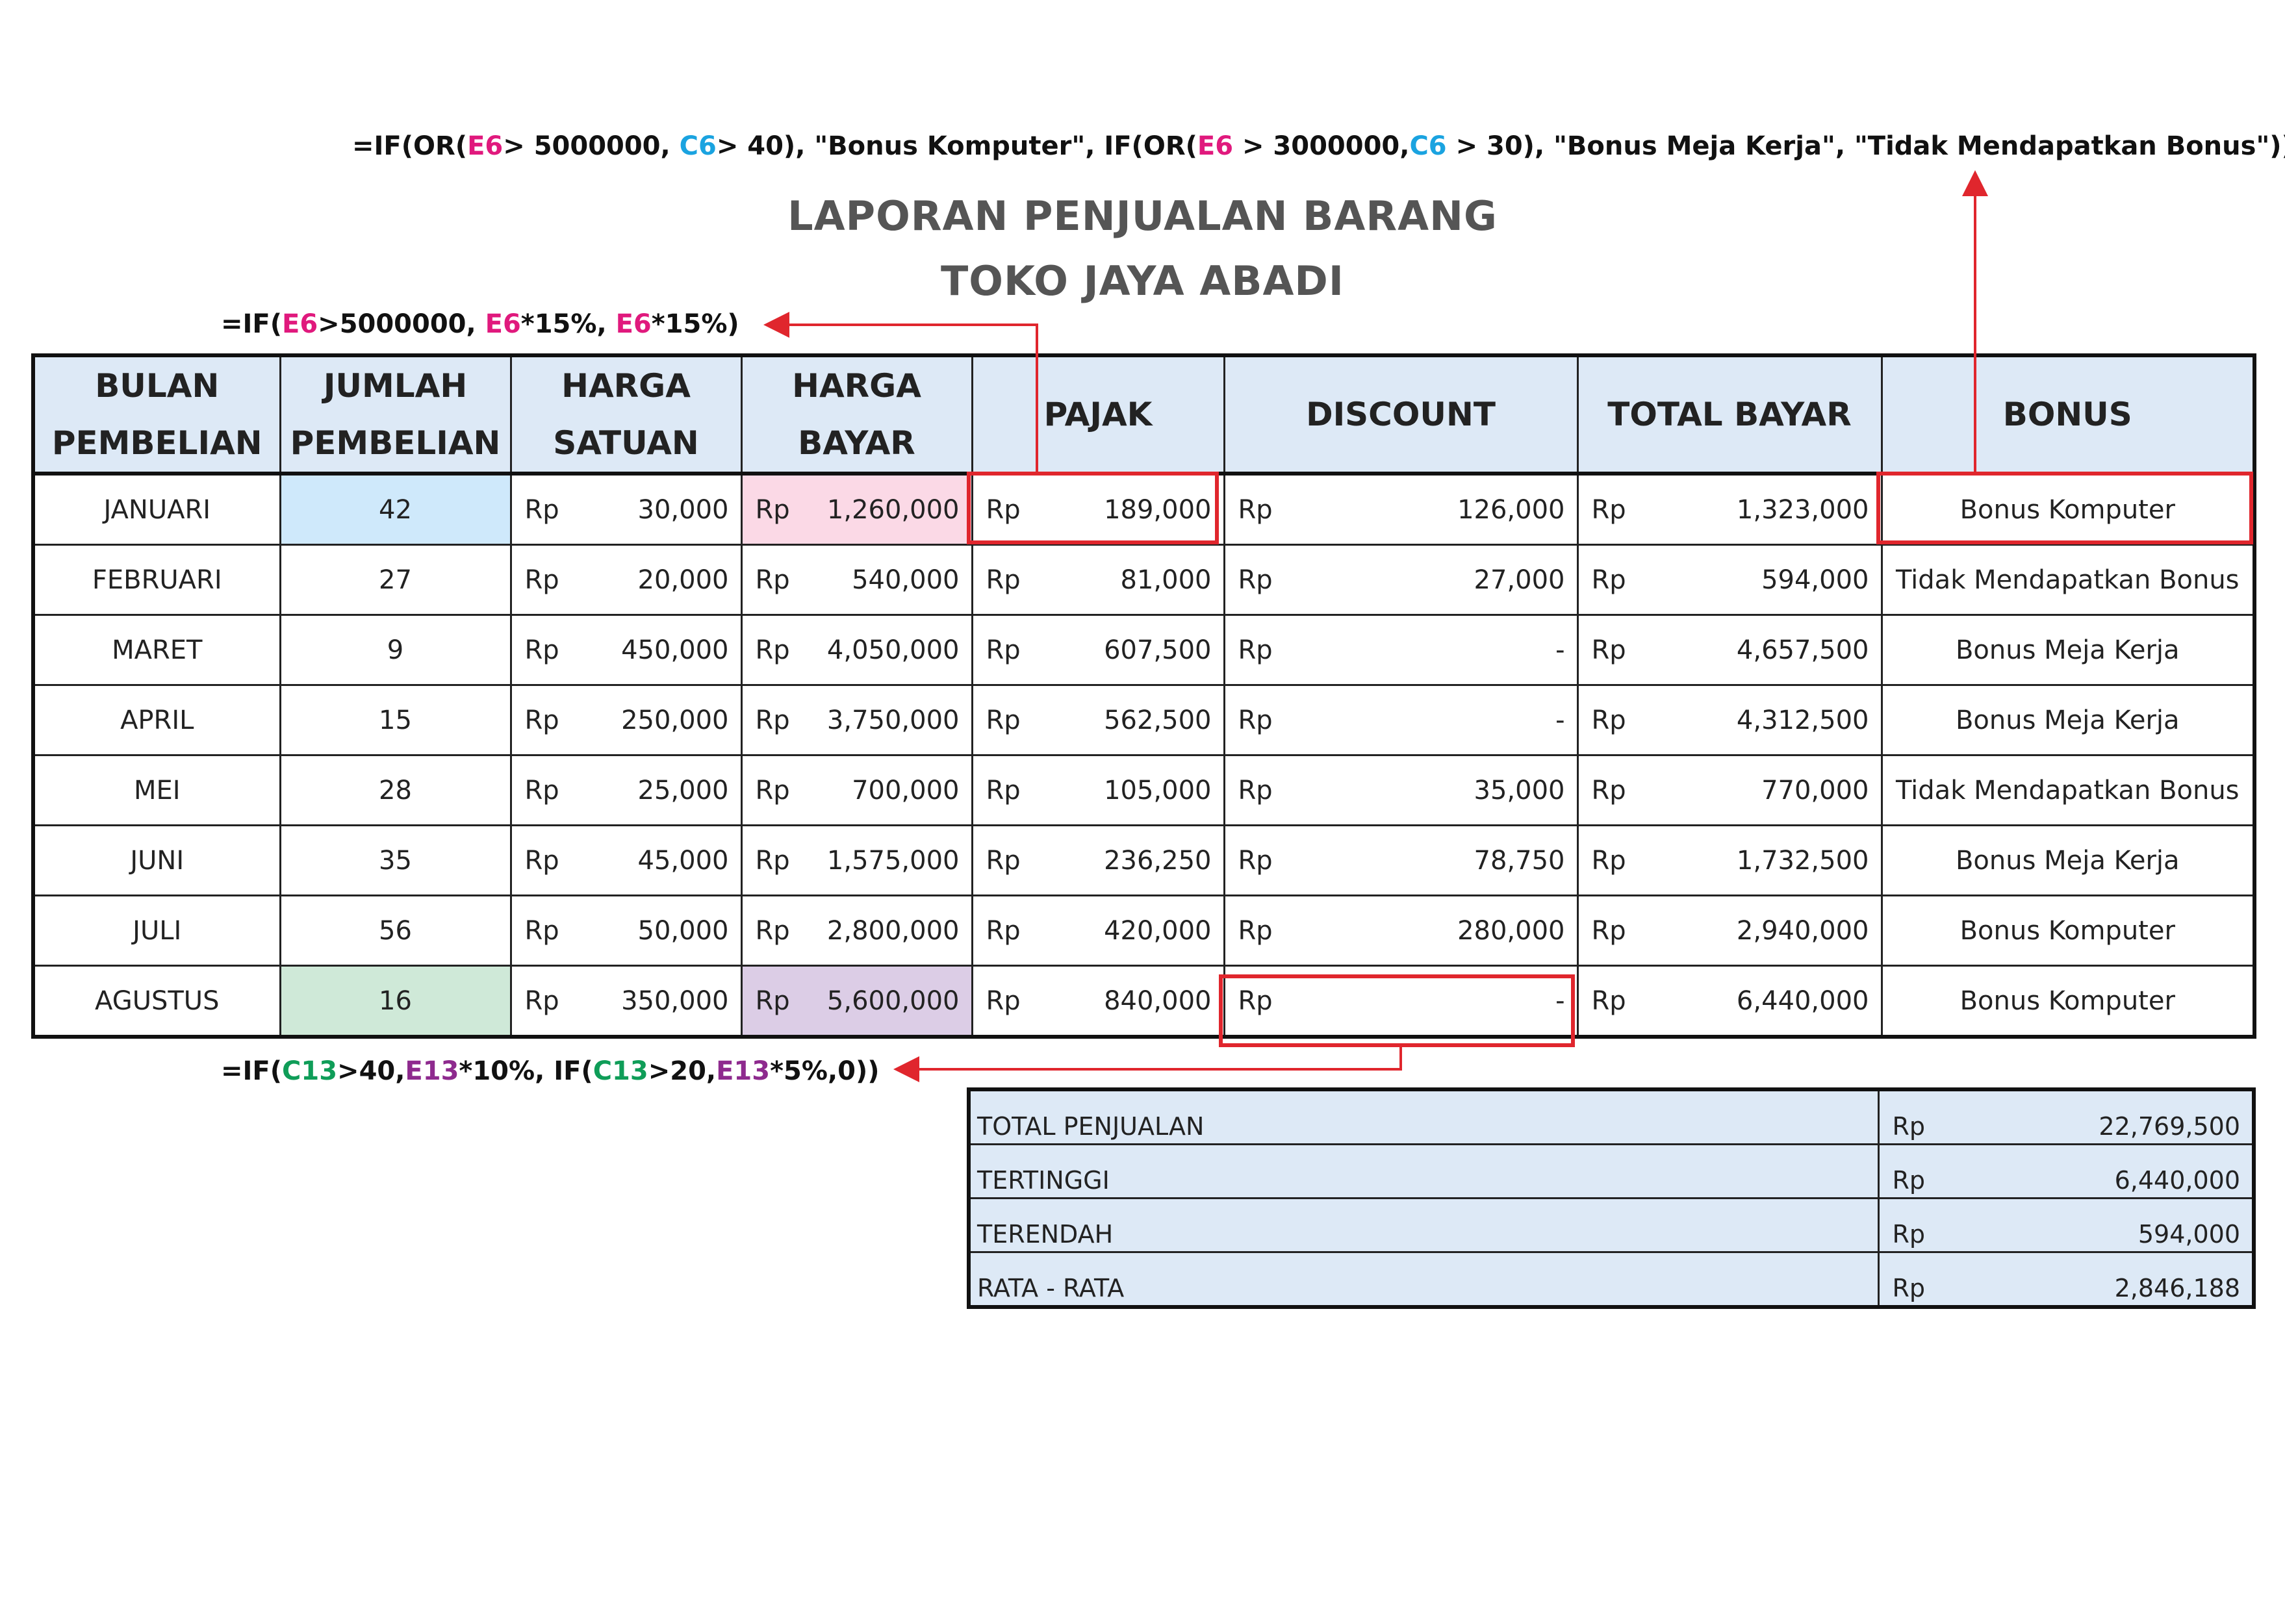 This screenshot has width=2285, height=1624. Describe the element at coordinates (1611, 1279) in the screenshot. I see `summary-row: RATA - RATA Rp 2,846,188` at that location.